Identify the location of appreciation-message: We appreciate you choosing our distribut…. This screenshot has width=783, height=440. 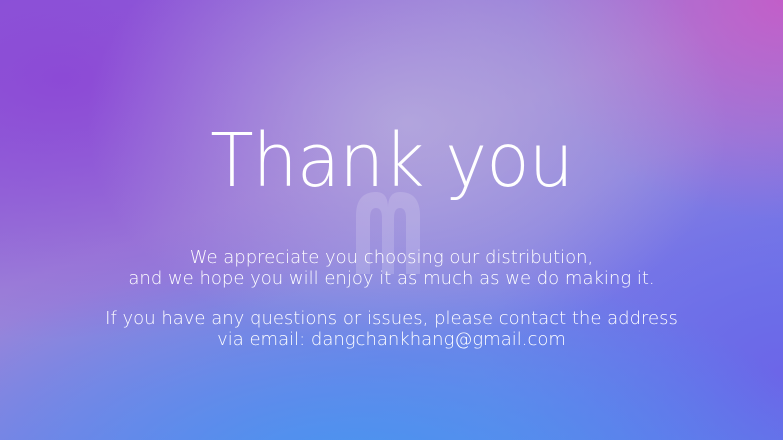
(391, 268).